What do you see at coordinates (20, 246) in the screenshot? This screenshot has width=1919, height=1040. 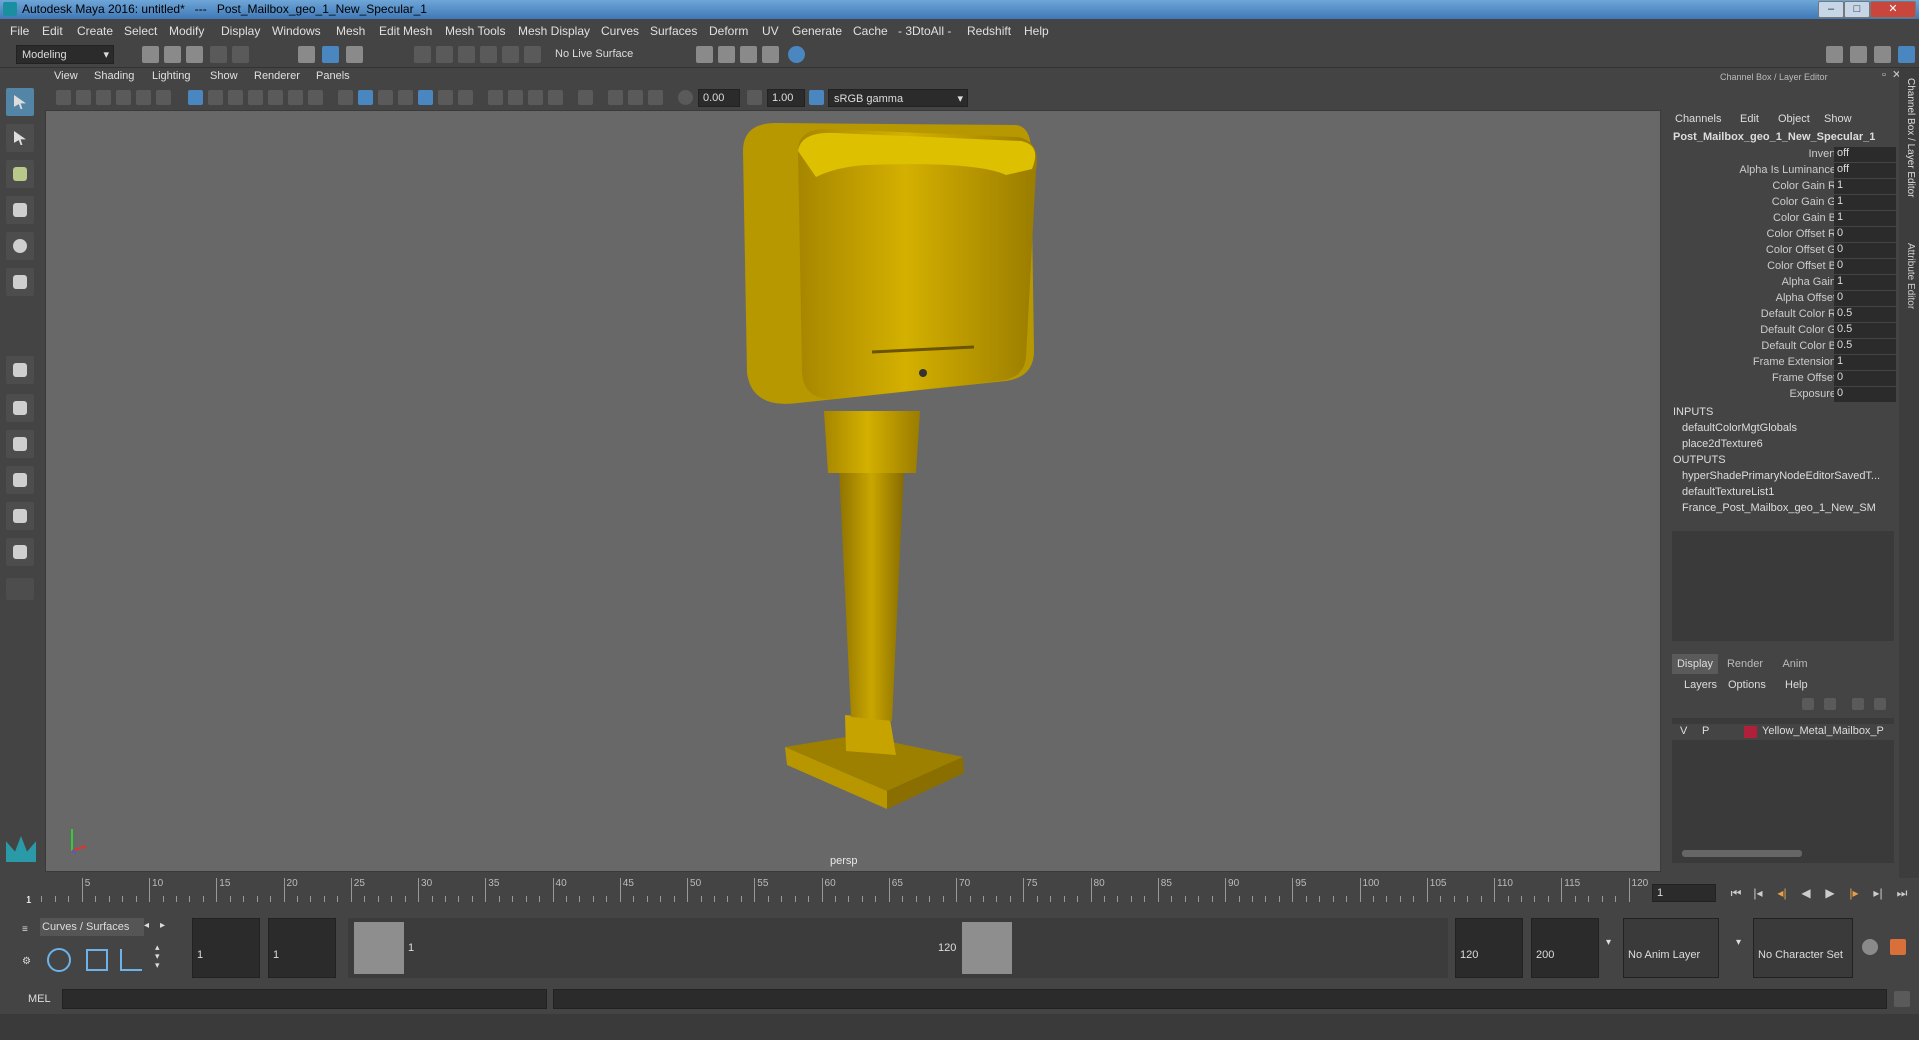 I see `rotate-tool-button` at bounding box center [20, 246].